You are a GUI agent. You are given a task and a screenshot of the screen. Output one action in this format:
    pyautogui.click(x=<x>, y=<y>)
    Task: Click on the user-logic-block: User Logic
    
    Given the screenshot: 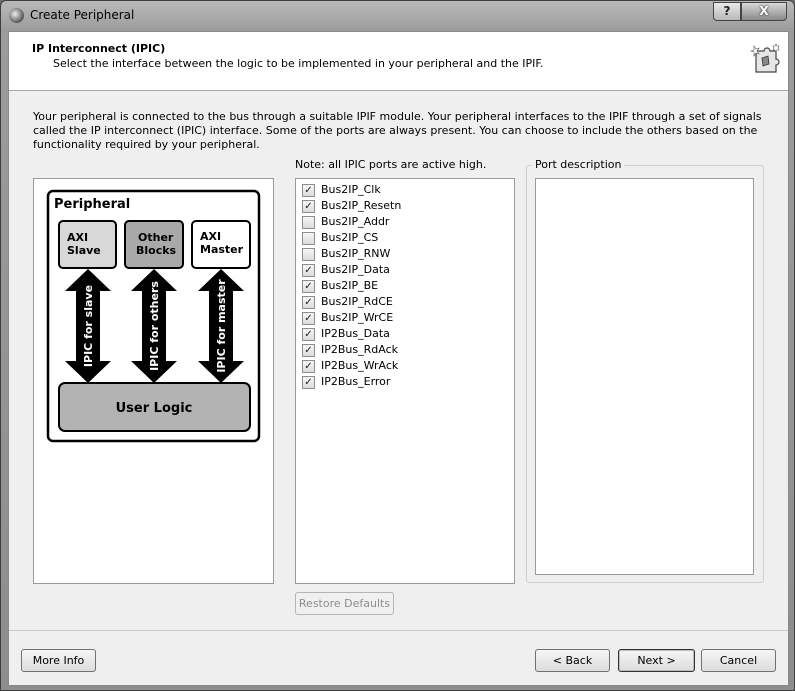 What is the action you would take?
    pyautogui.click(x=154, y=407)
    